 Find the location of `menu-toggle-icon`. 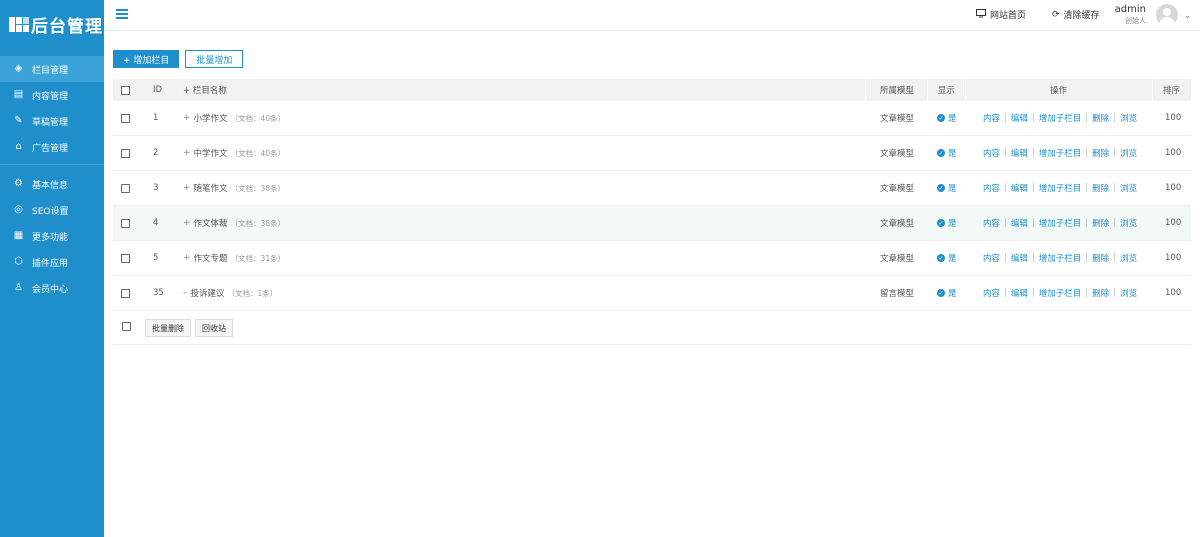

menu-toggle-icon is located at coordinates (122, 14).